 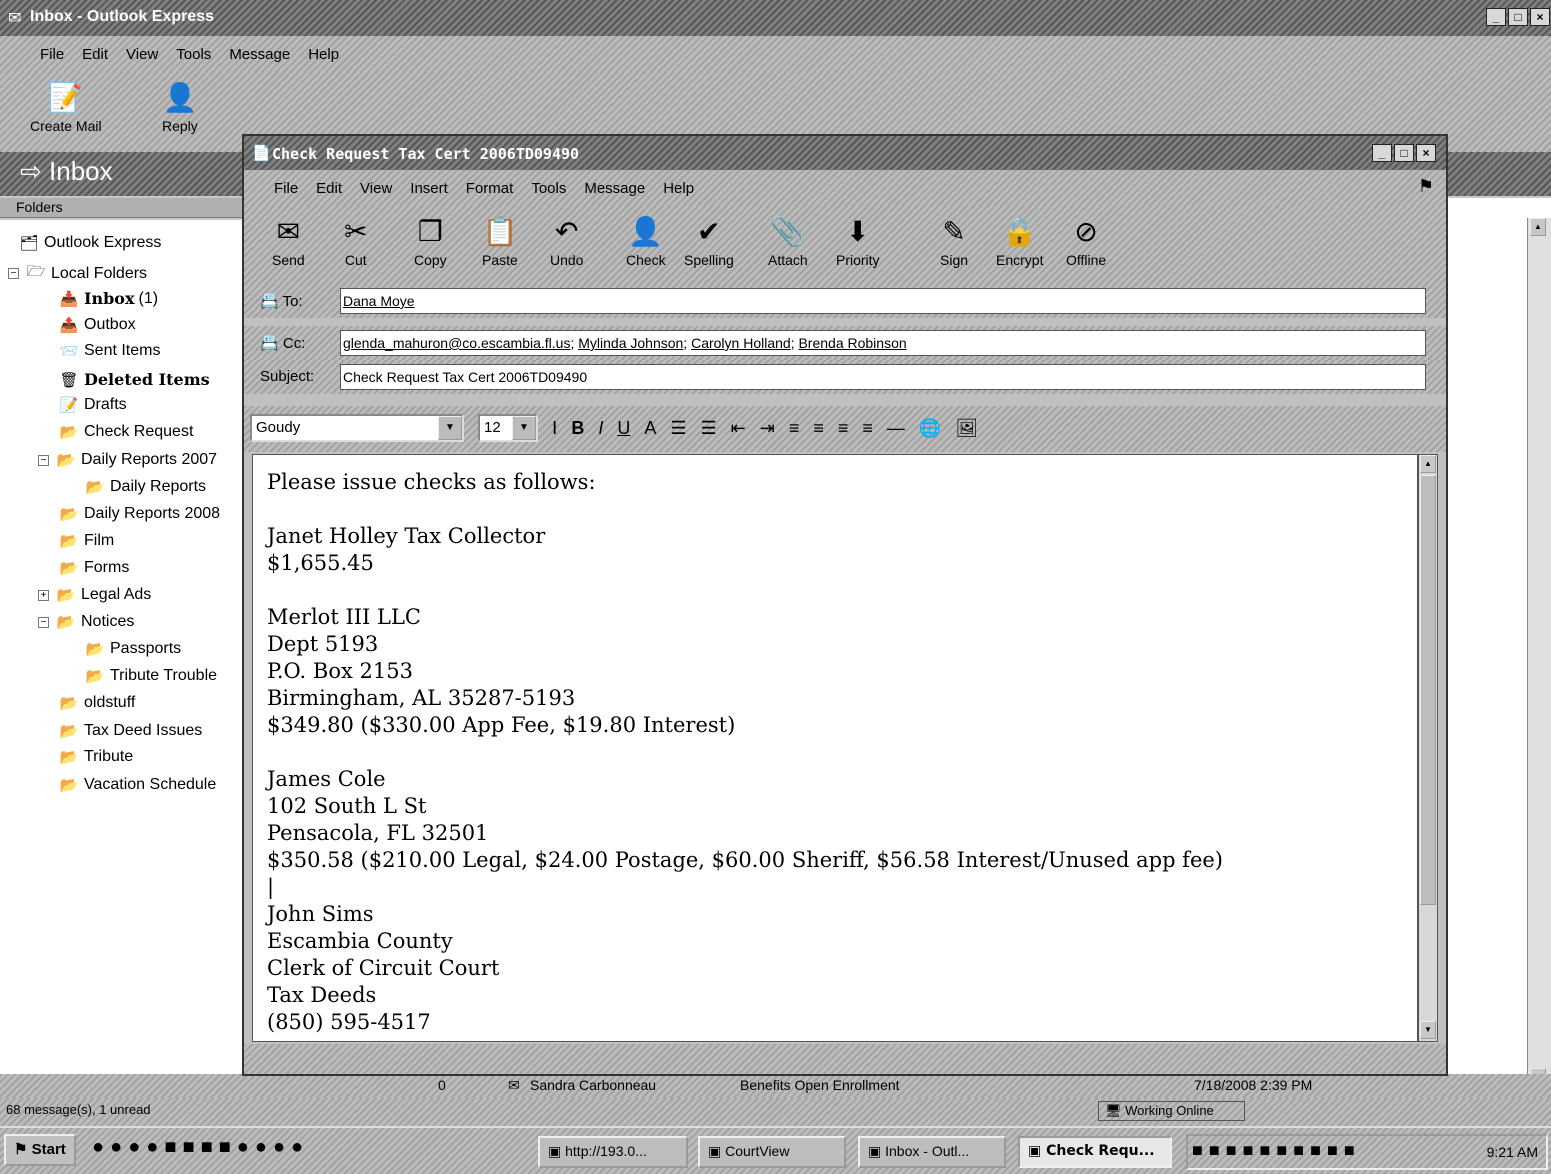 What do you see at coordinates (180, 106) in the screenshot?
I see `reply-button: 👤 Reply` at bounding box center [180, 106].